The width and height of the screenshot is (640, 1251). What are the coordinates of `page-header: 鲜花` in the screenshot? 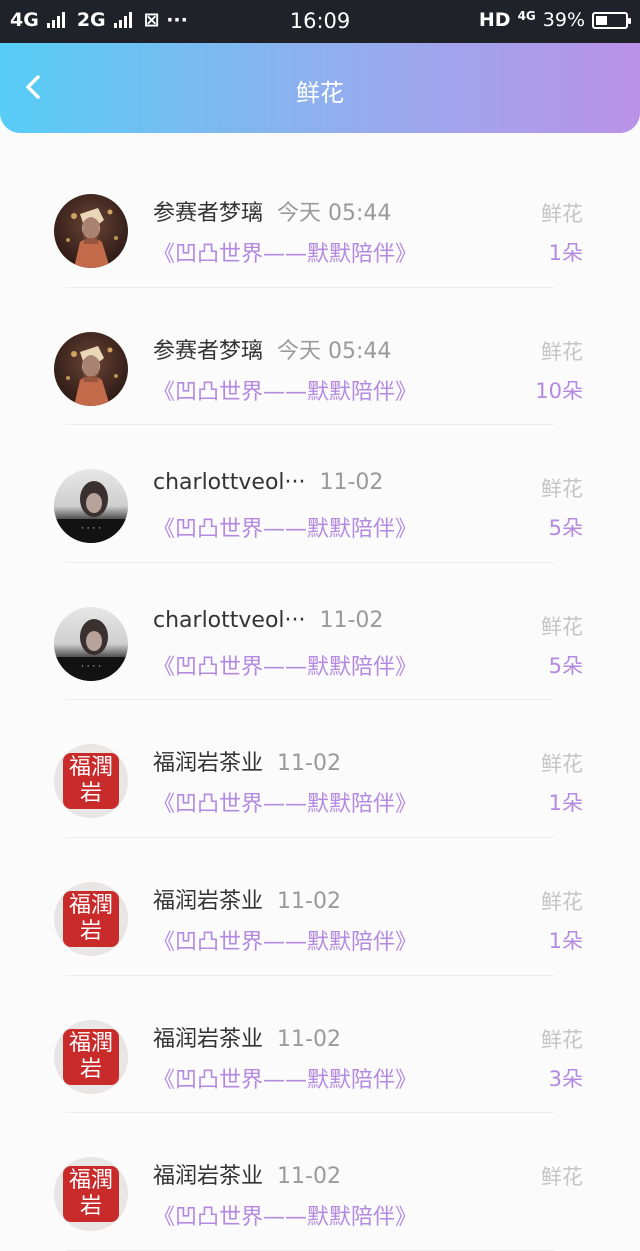 It's located at (320, 88).